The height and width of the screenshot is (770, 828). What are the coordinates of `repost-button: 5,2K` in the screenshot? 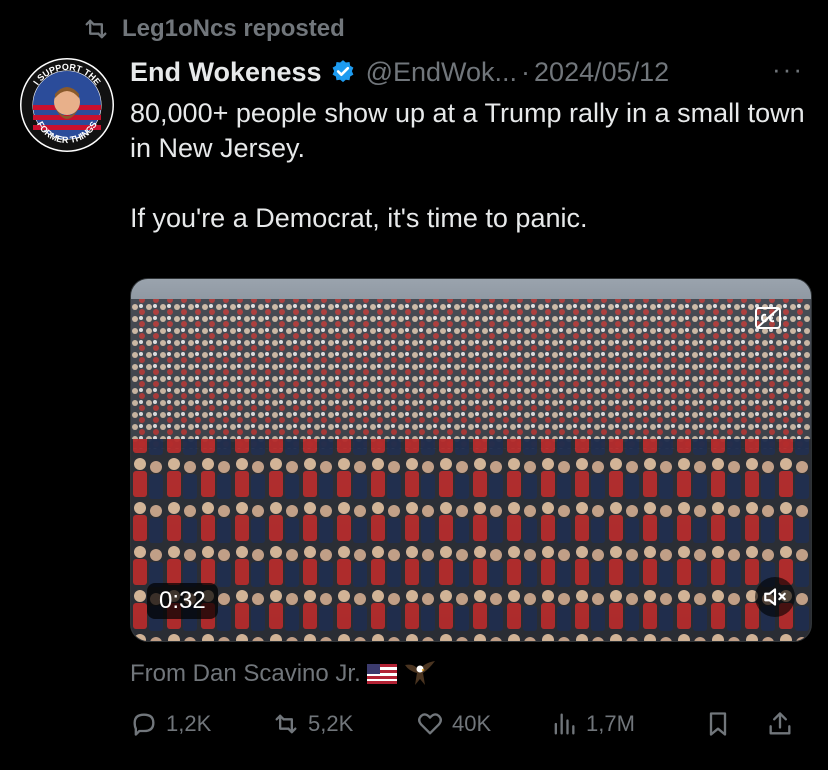 It's located at (312, 724).